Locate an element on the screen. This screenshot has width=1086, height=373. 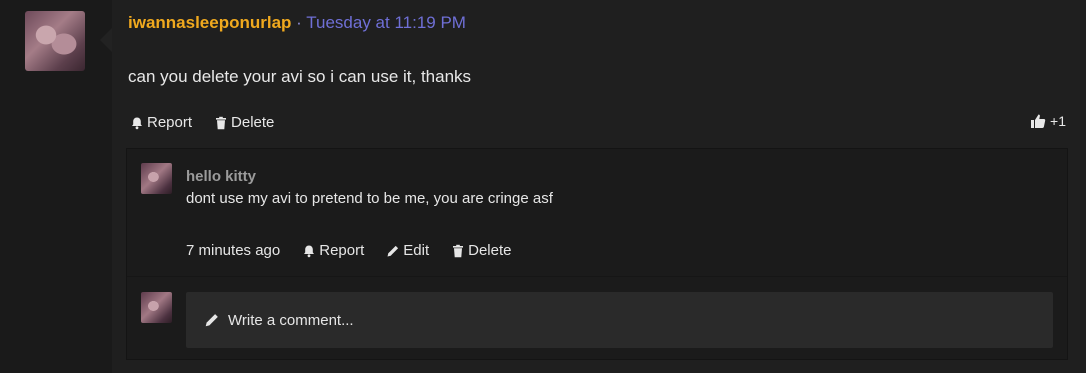
username-link: iwannasleeponurlap is located at coordinates (209, 22).